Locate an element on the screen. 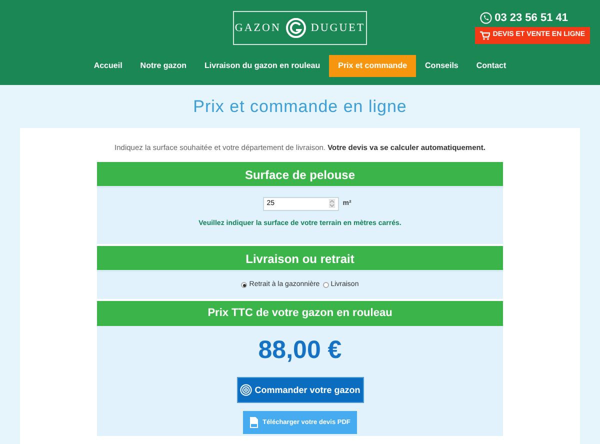 Image resolution: width=600 pixels, height=444 pixels. page-title: Prix et commande en ligne is located at coordinates (300, 107).